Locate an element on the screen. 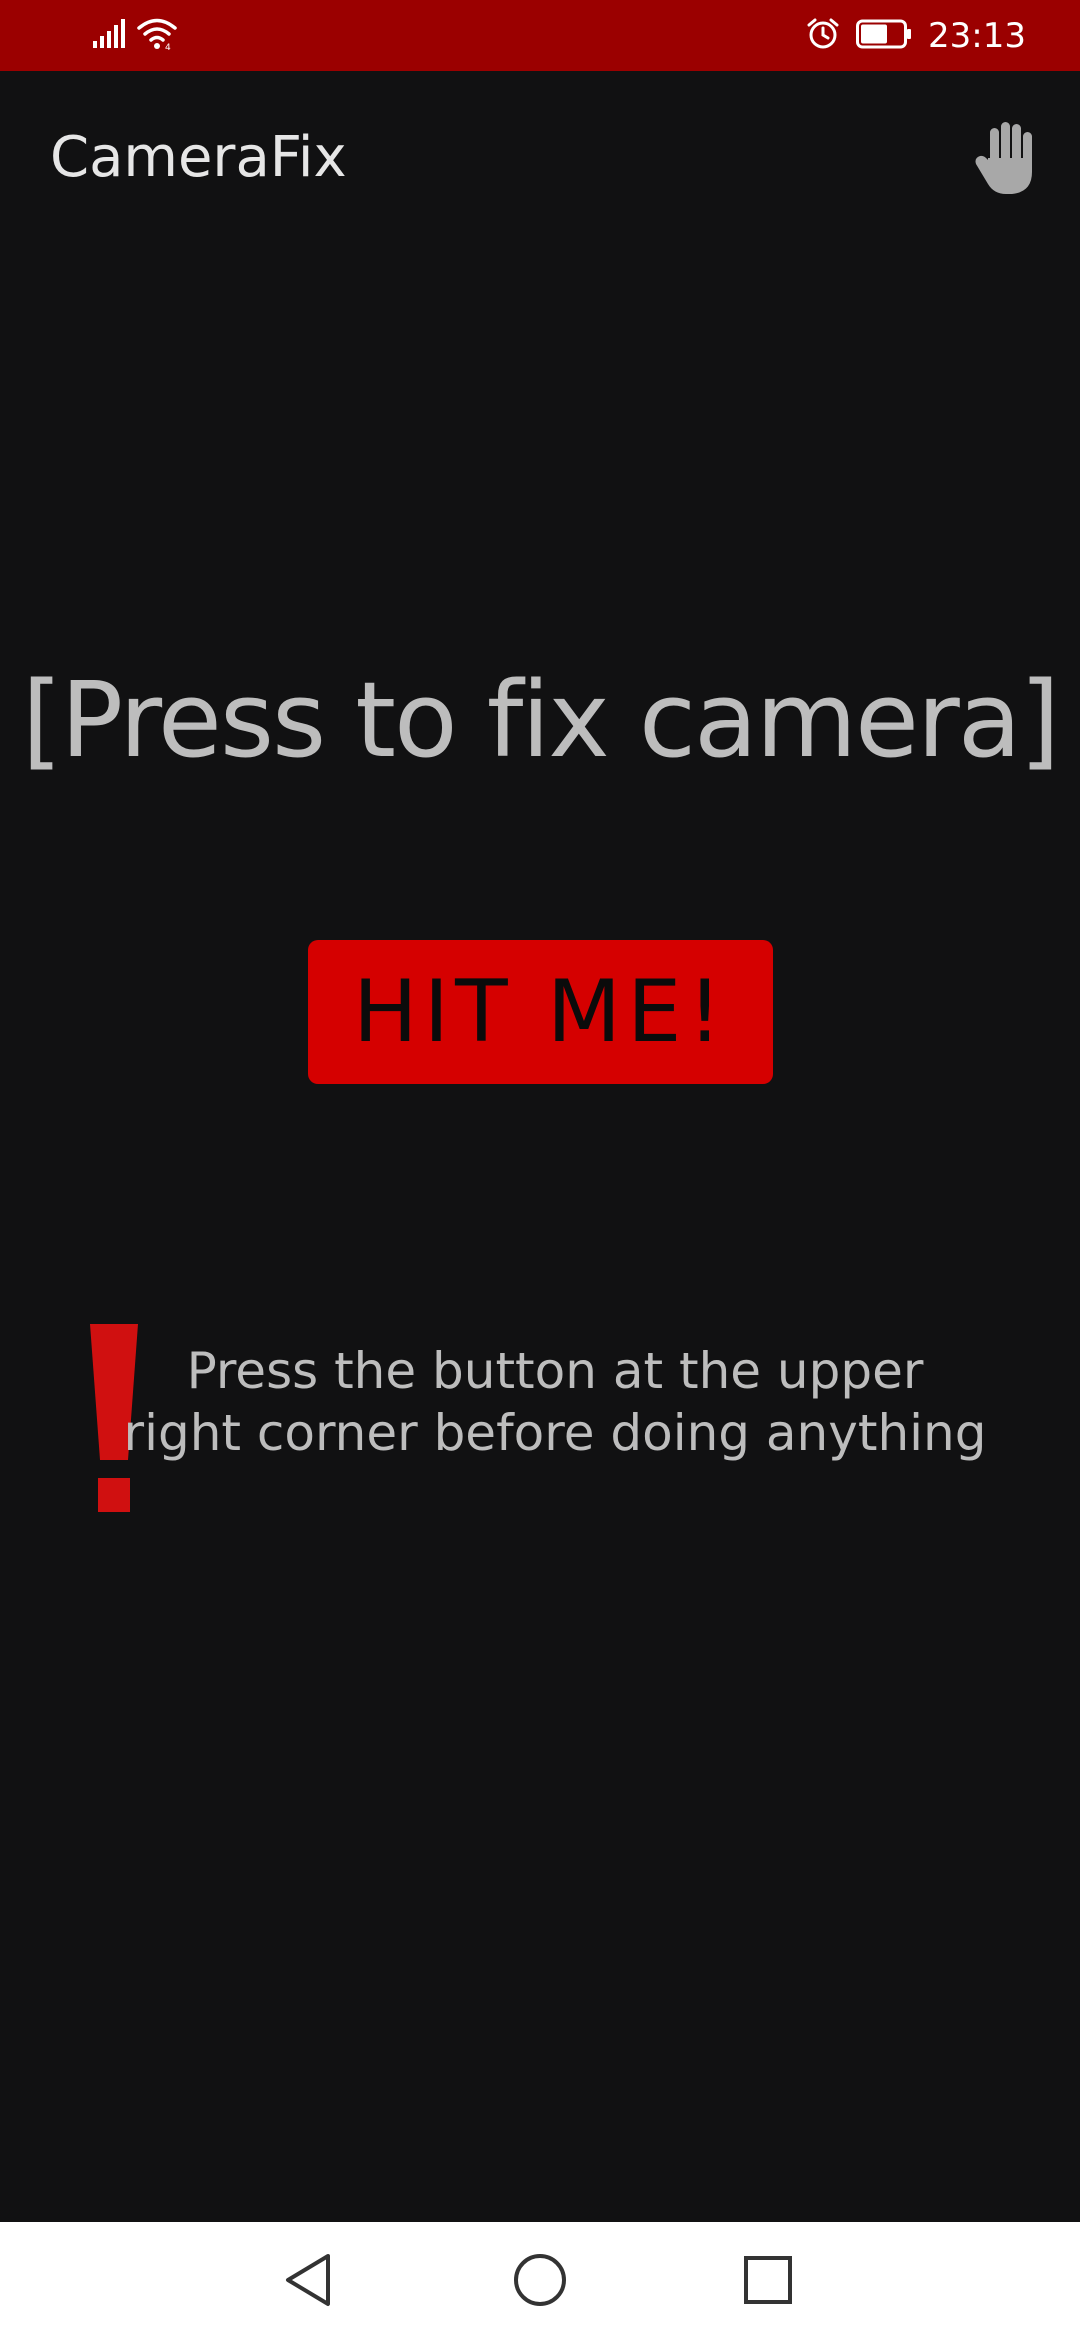  alarm-icon is located at coordinates (823, 36).